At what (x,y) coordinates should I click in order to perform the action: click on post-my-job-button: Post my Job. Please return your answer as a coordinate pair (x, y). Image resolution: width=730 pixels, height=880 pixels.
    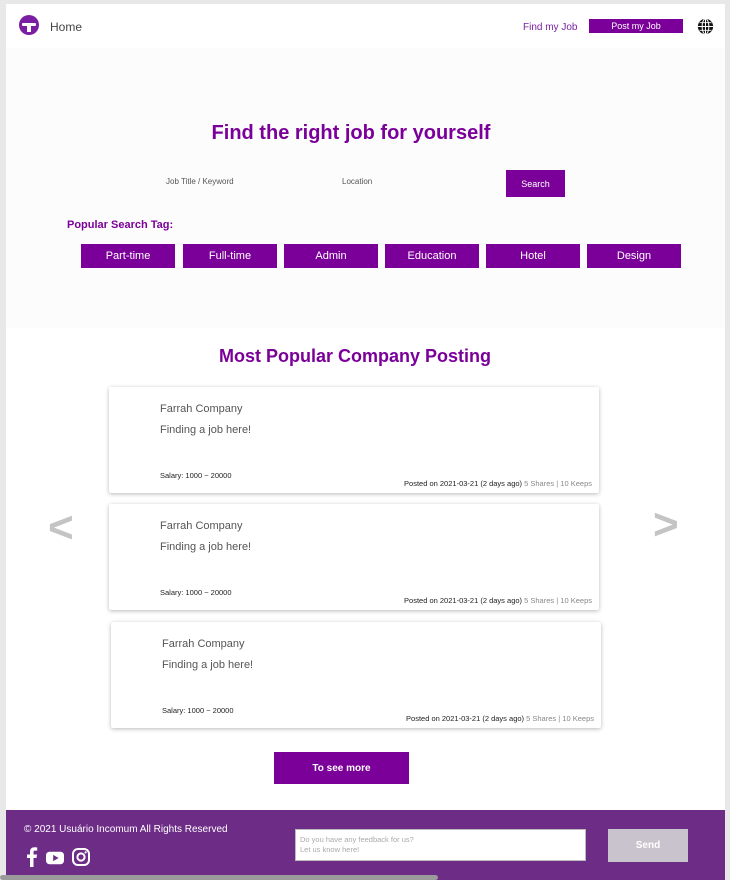
    Looking at the image, I should click on (636, 26).